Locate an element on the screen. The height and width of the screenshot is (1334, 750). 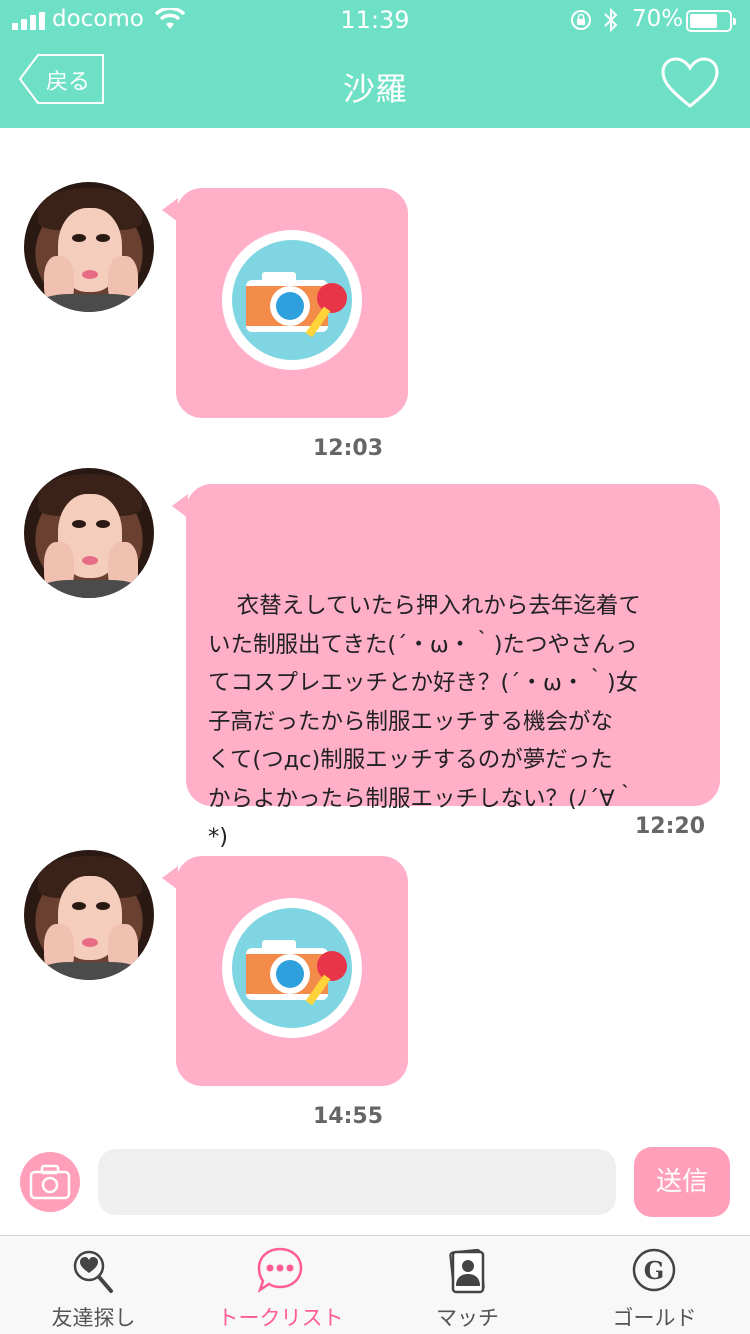
heart-icon is located at coordinates (690, 83).